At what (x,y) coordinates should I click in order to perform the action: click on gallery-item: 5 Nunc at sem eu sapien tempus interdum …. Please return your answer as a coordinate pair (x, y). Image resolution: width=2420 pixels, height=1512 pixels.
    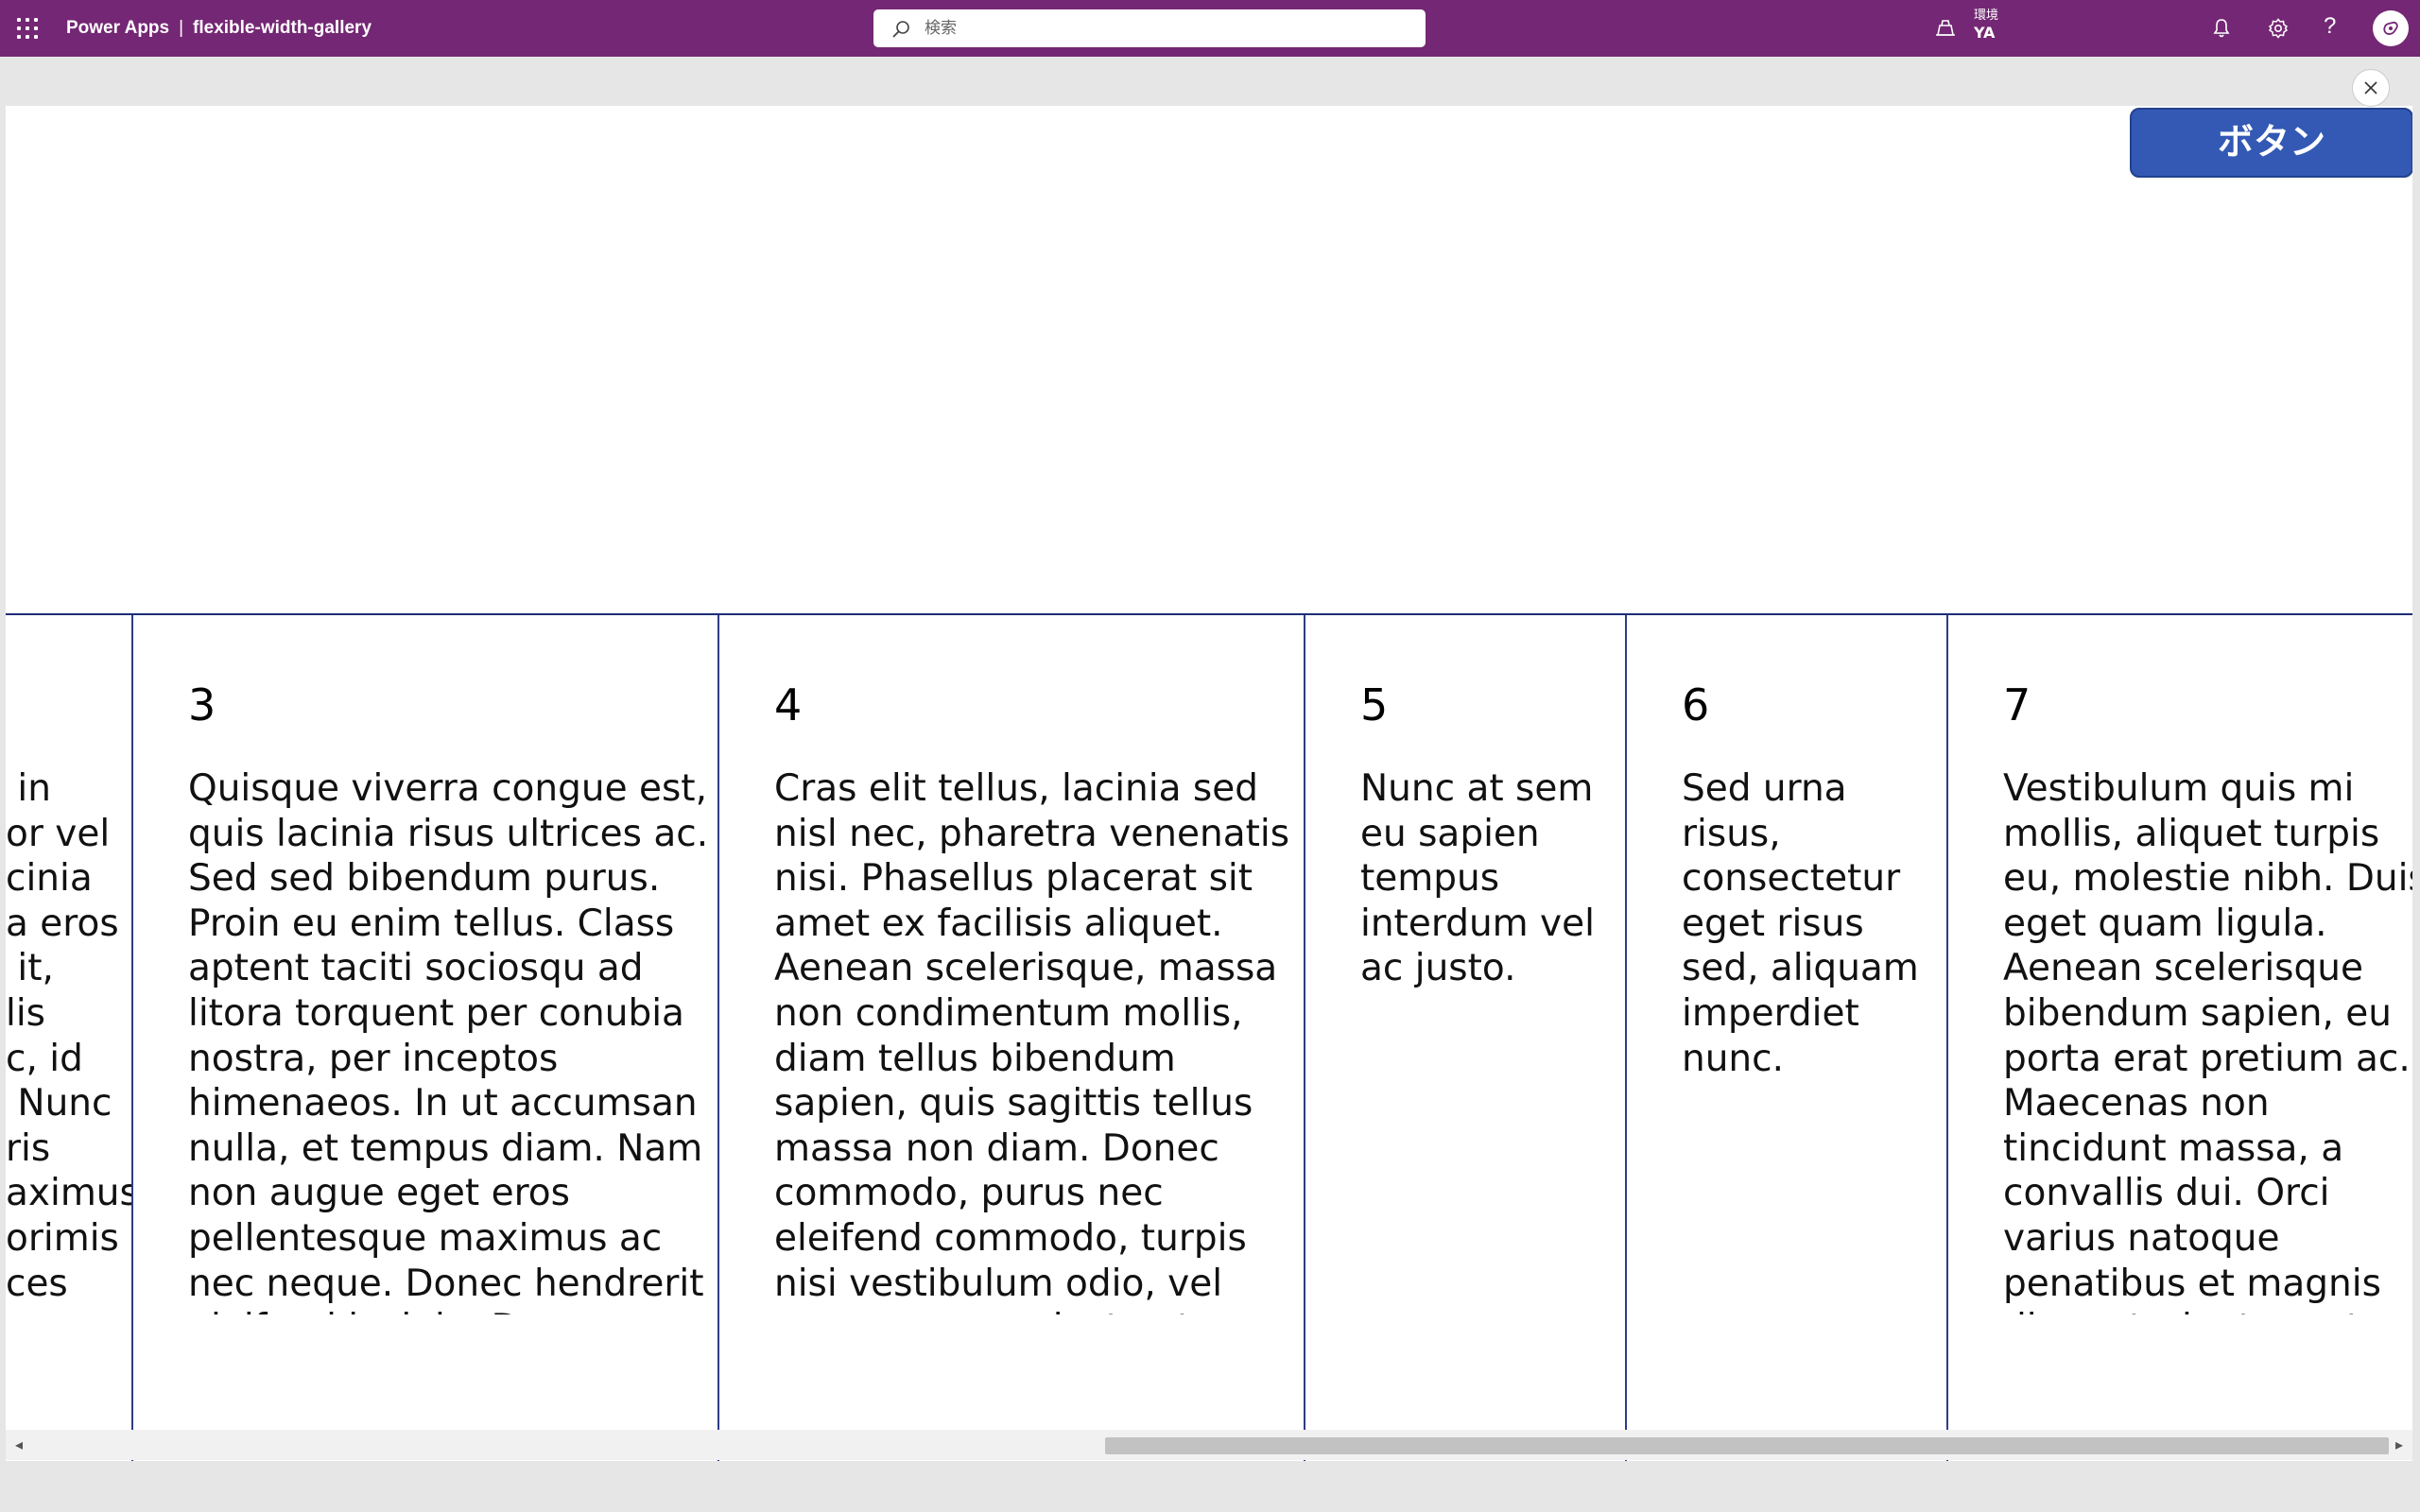
    Looking at the image, I should click on (1466, 1038).